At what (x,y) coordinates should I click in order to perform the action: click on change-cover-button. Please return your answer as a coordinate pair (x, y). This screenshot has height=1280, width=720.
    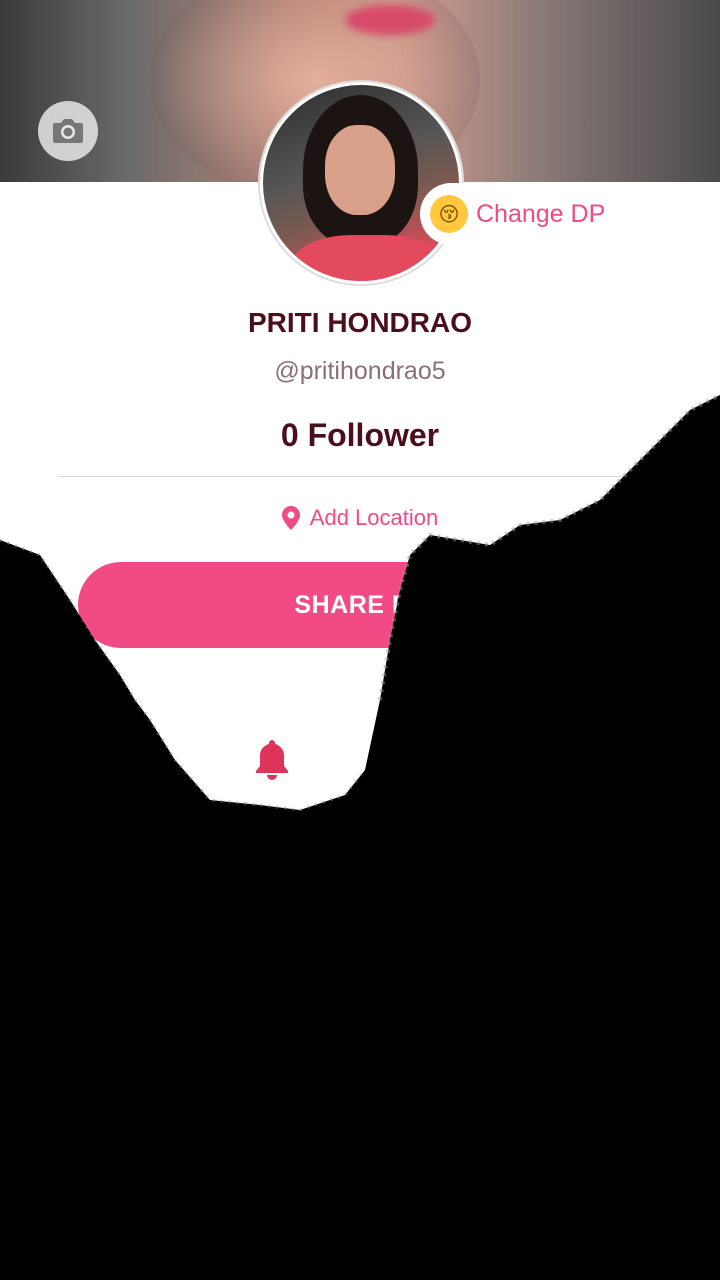
    Looking at the image, I should click on (68, 131).